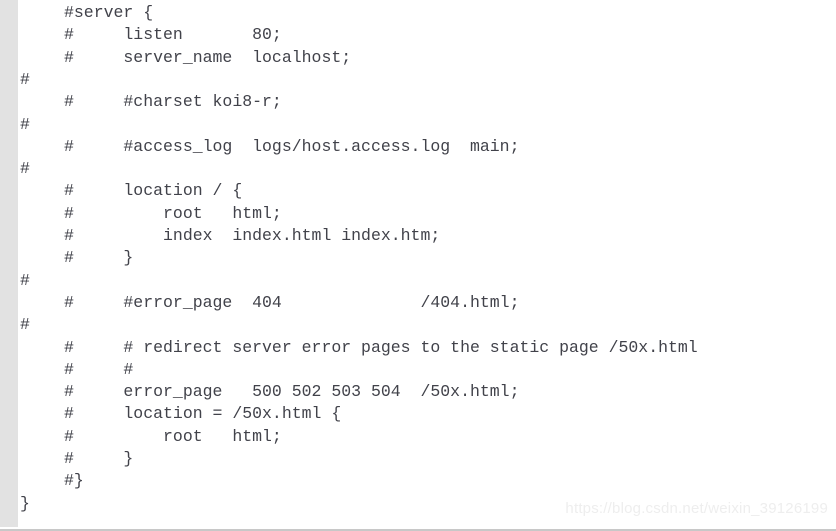 The height and width of the screenshot is (531, 836). Describe the element at coordinates (173, 102) in the screenshot. I see `code-line-text: # #charset koi8-r;` at that location.